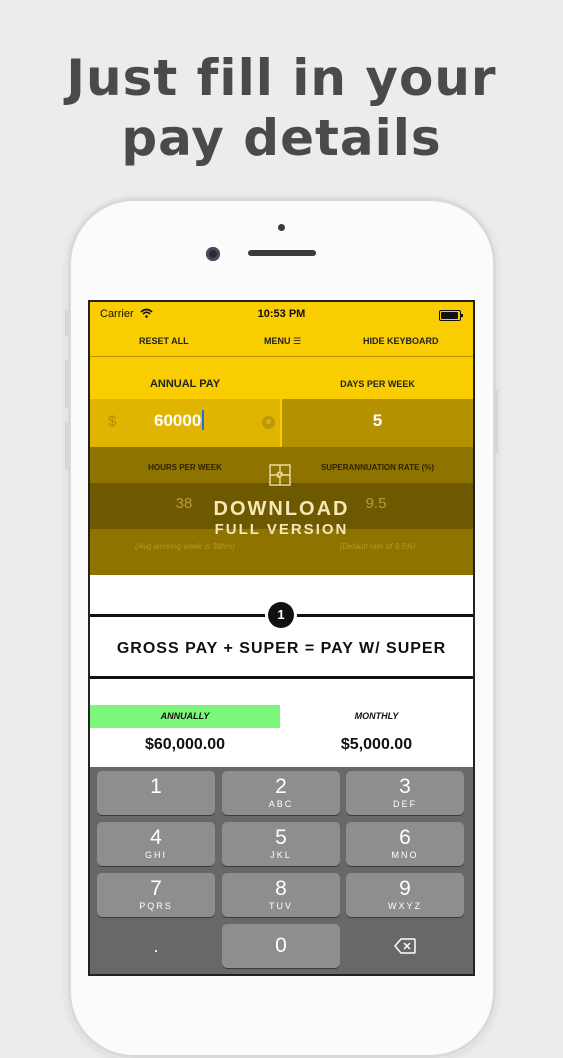  Describe the element at coordinates (281, 888) in the screenshot. I see `key-8-digit: 8` at that location.